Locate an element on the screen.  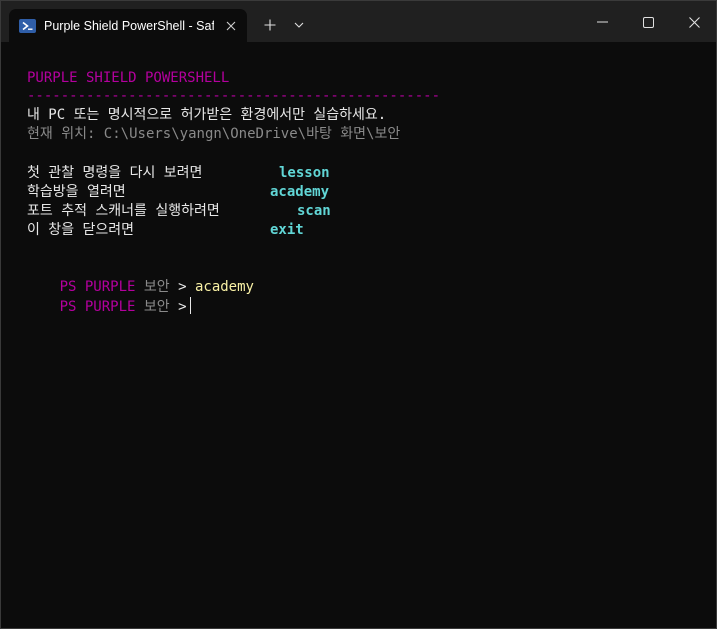
command-exit: exit is located at coordinates (287, 230).